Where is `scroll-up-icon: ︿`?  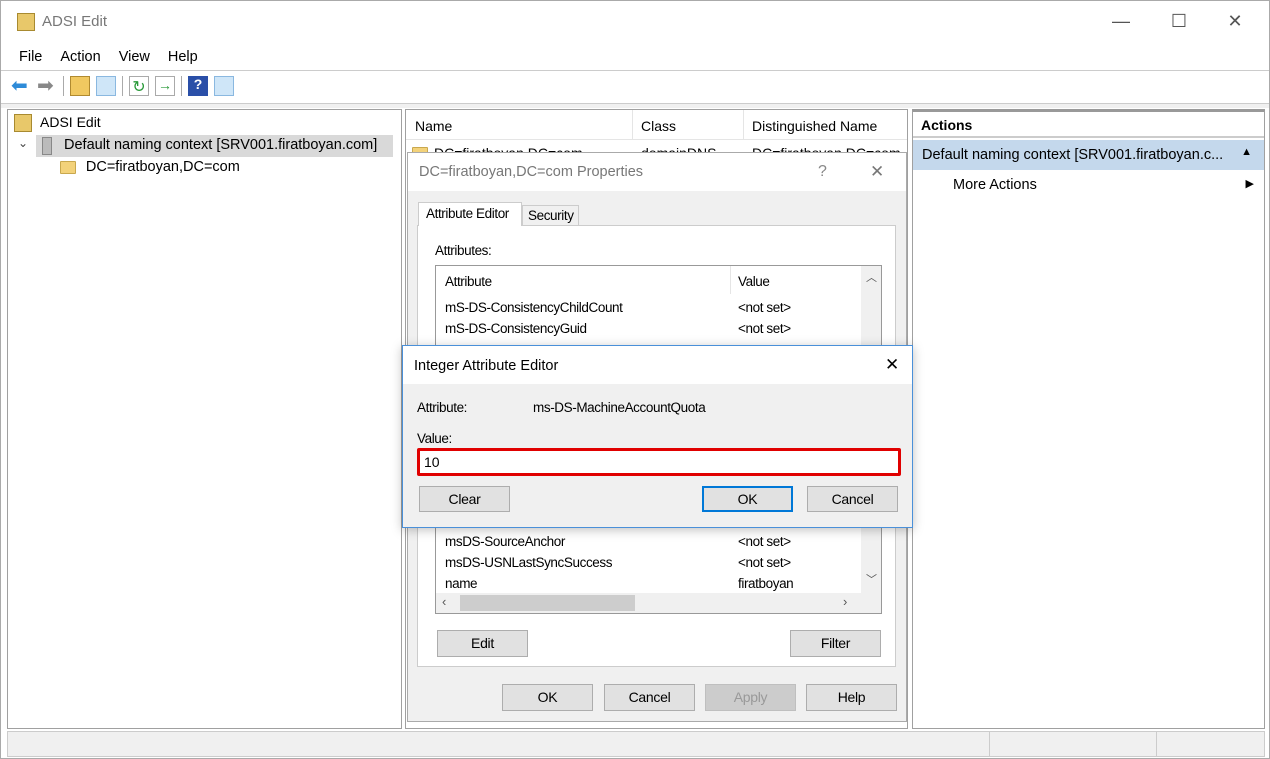
scroll-up-icon: ︿ is located at coordinates (871, 277).